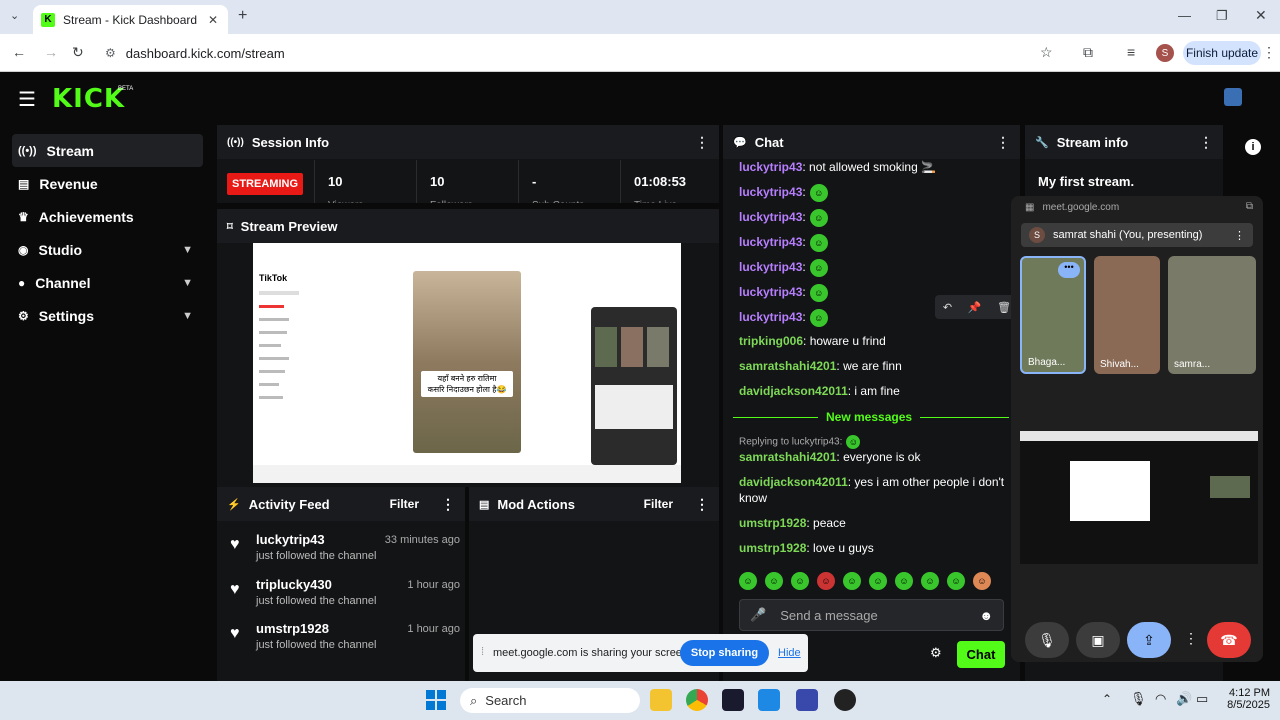 This screenshot has width=1280, height=720. What do you see at coordinates (1269, 52) in the screenshot?
I see `browser-menu-icon: ⋮` at bounding box center [1269, 52].